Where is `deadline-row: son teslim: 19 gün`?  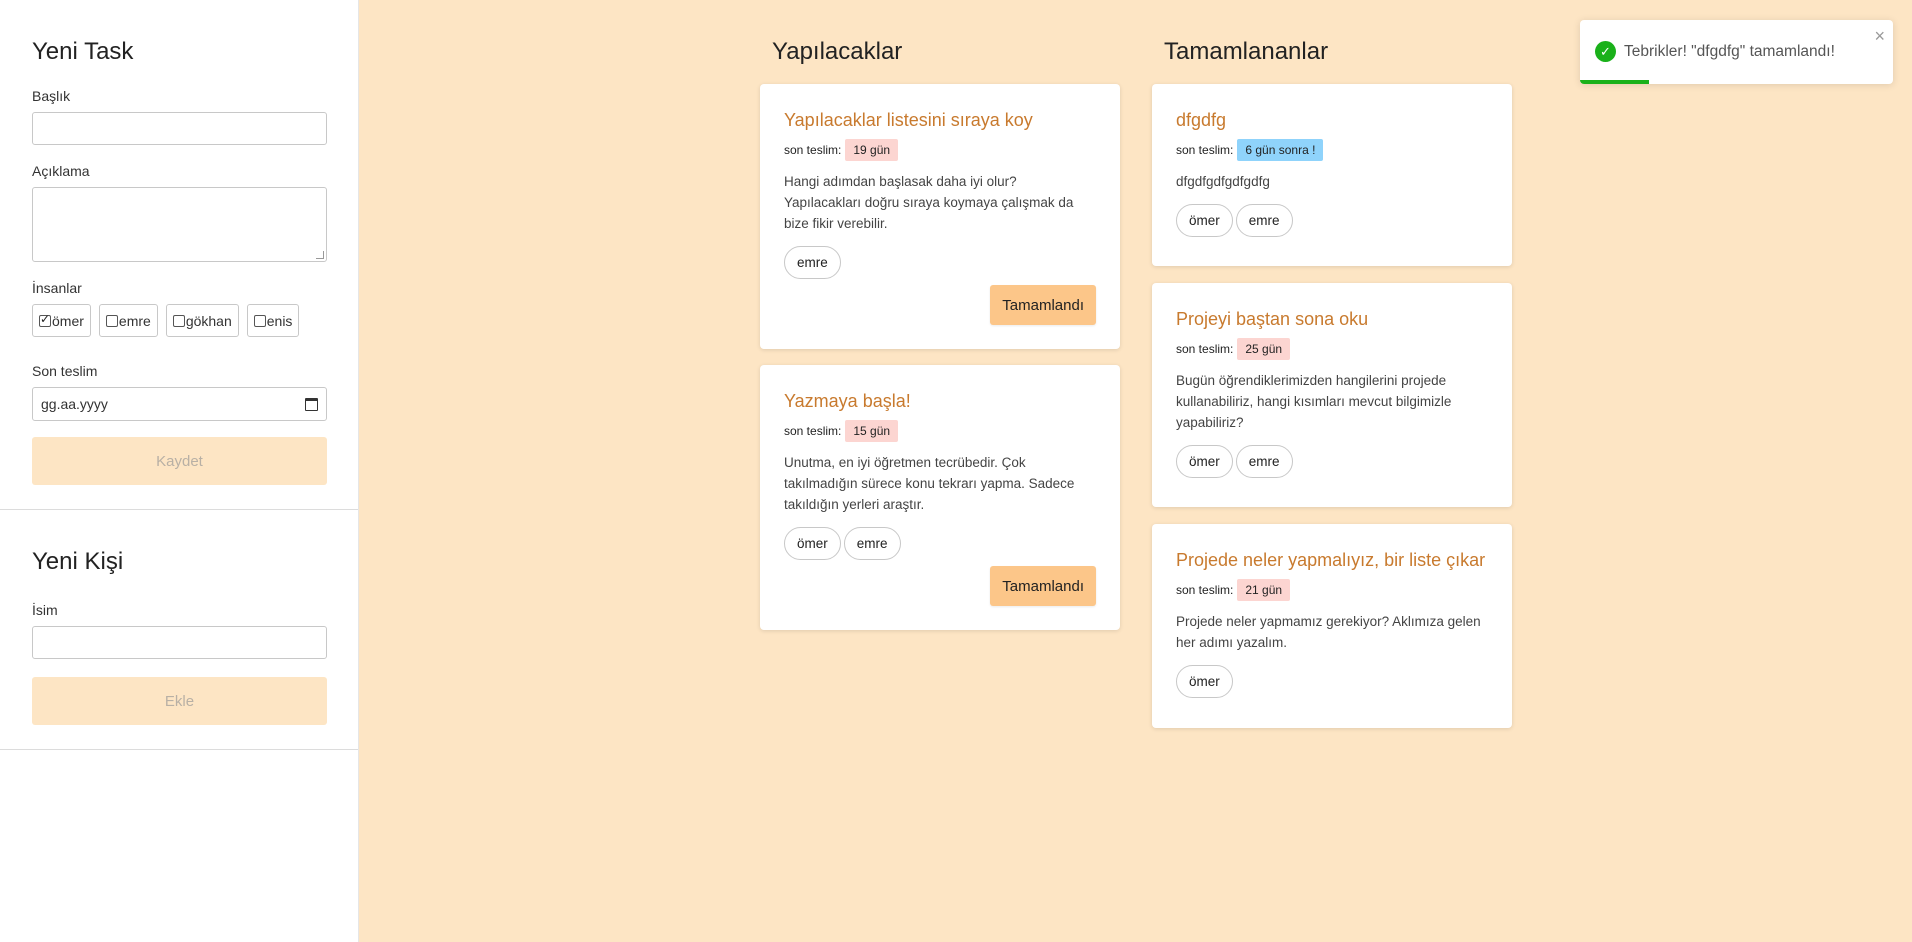 deadline-row: son teslim: 19 gün is located at coordinates (940, 150).